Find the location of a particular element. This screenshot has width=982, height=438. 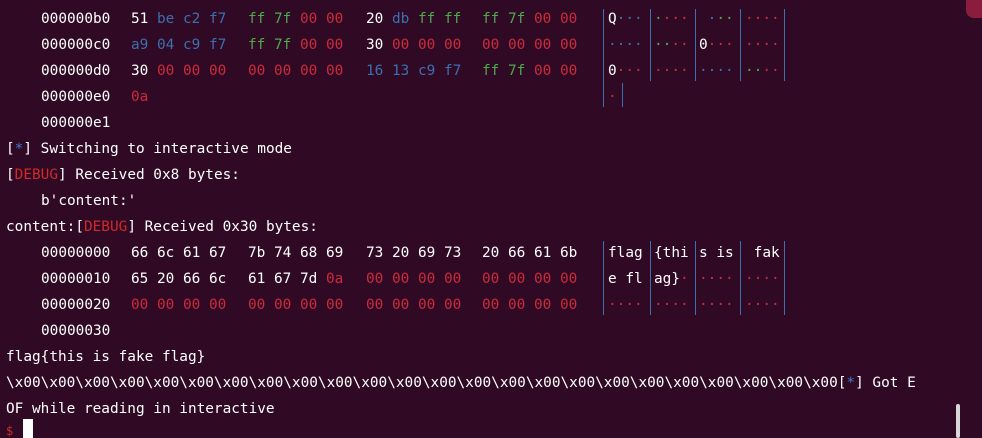

ascii-group: fak is located at coordinates (762, 253).